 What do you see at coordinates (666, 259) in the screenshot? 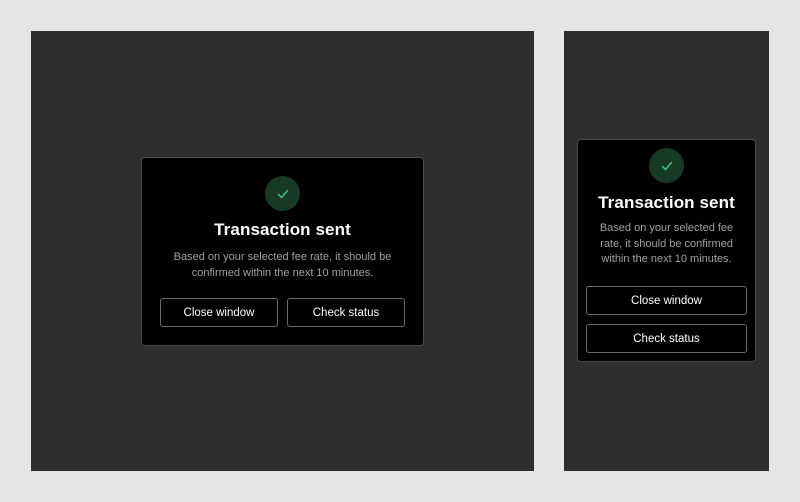
I see `dialog-message-line: within the next 10 minutes.` at bounding box center [666, 259].